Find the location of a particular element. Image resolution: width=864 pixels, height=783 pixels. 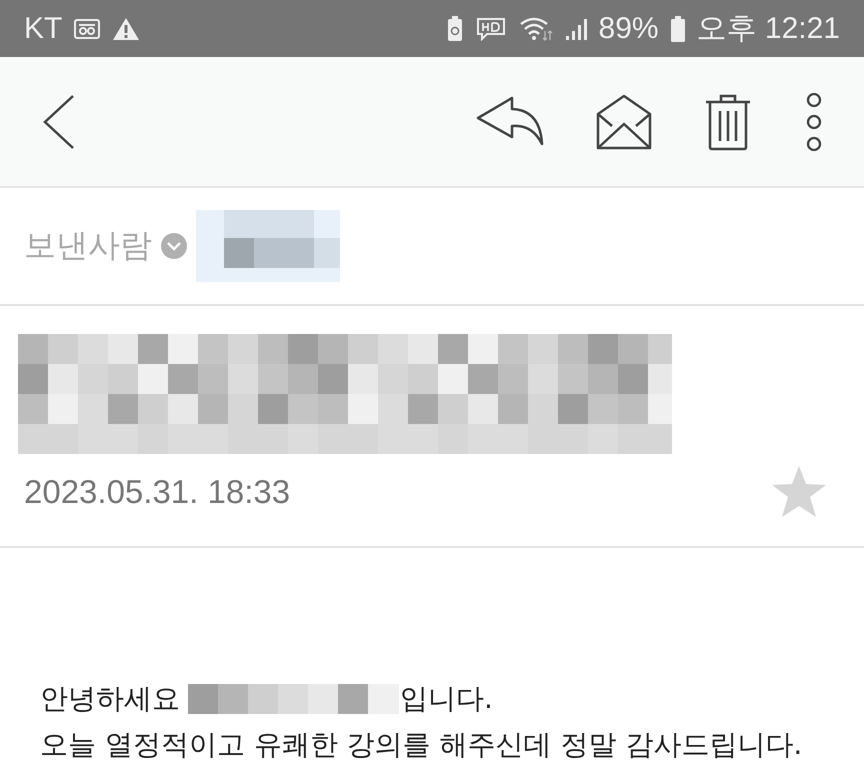

voicemail-icon is located at coordinates (87, 29).